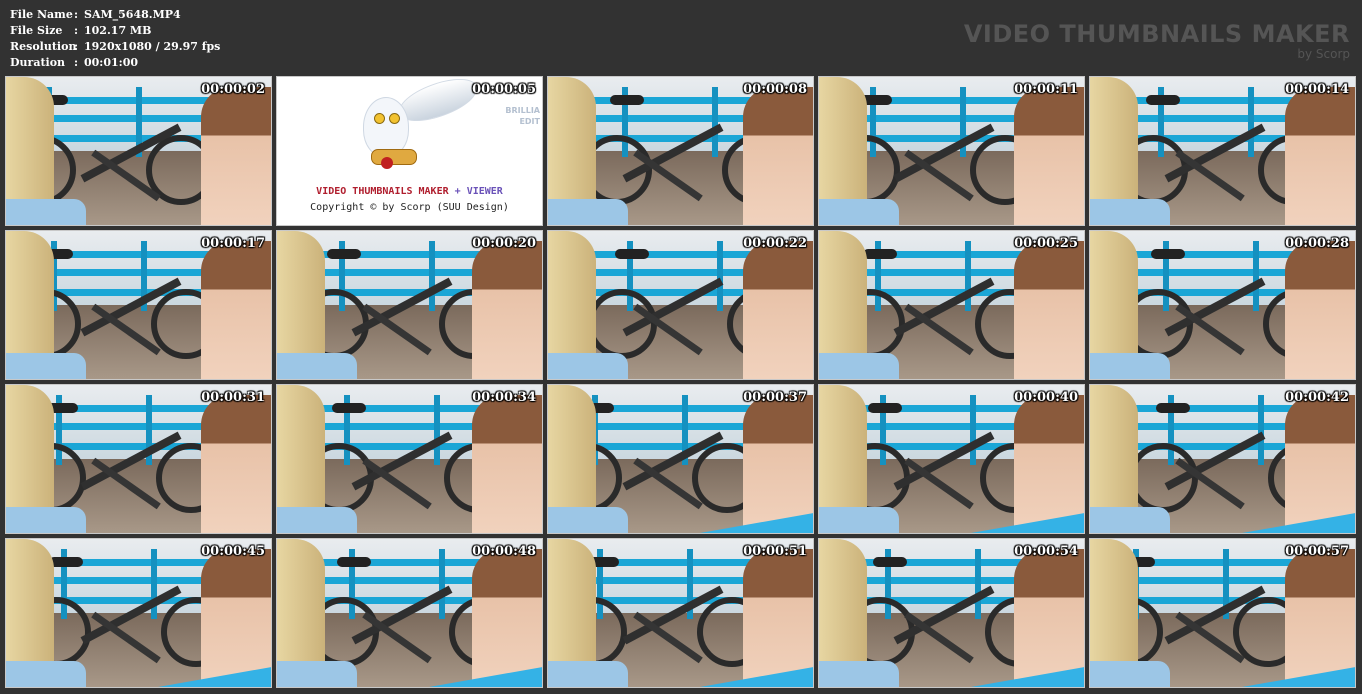 This screenshot has width=1362, height=694. What do you see at coordinates (1046, 89) in the screenshot?
I see `thumbnail-timestamp: 00:00:11` at bounding box center [1046, 89].